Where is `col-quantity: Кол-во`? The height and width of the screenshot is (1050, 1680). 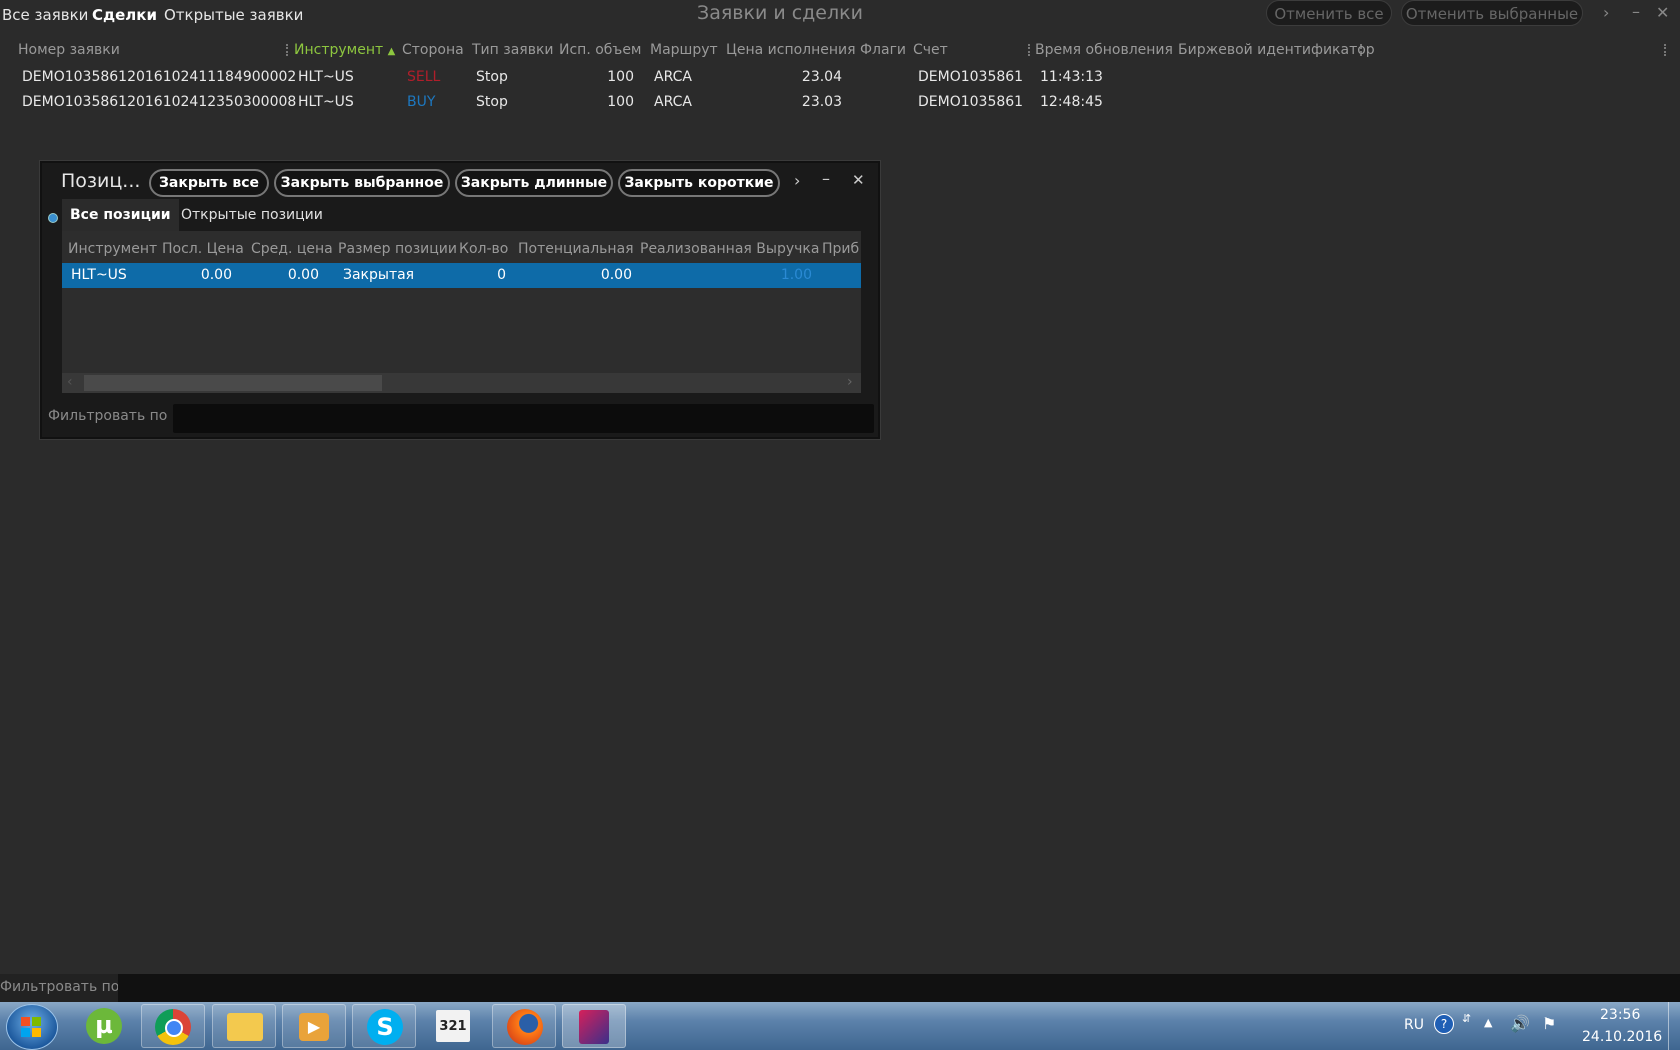 col-quantity: Кол-во is located at coordinates (483, 249).